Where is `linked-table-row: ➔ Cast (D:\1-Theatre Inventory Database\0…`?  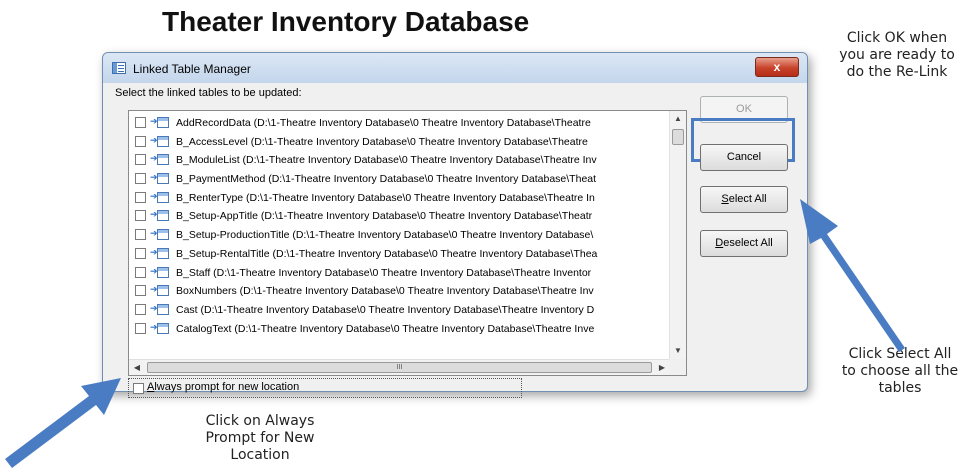 linked-table-row: ➔ Cast (D:\1-Theatre Inventory Database\0… is located at coordinates (399, 310).